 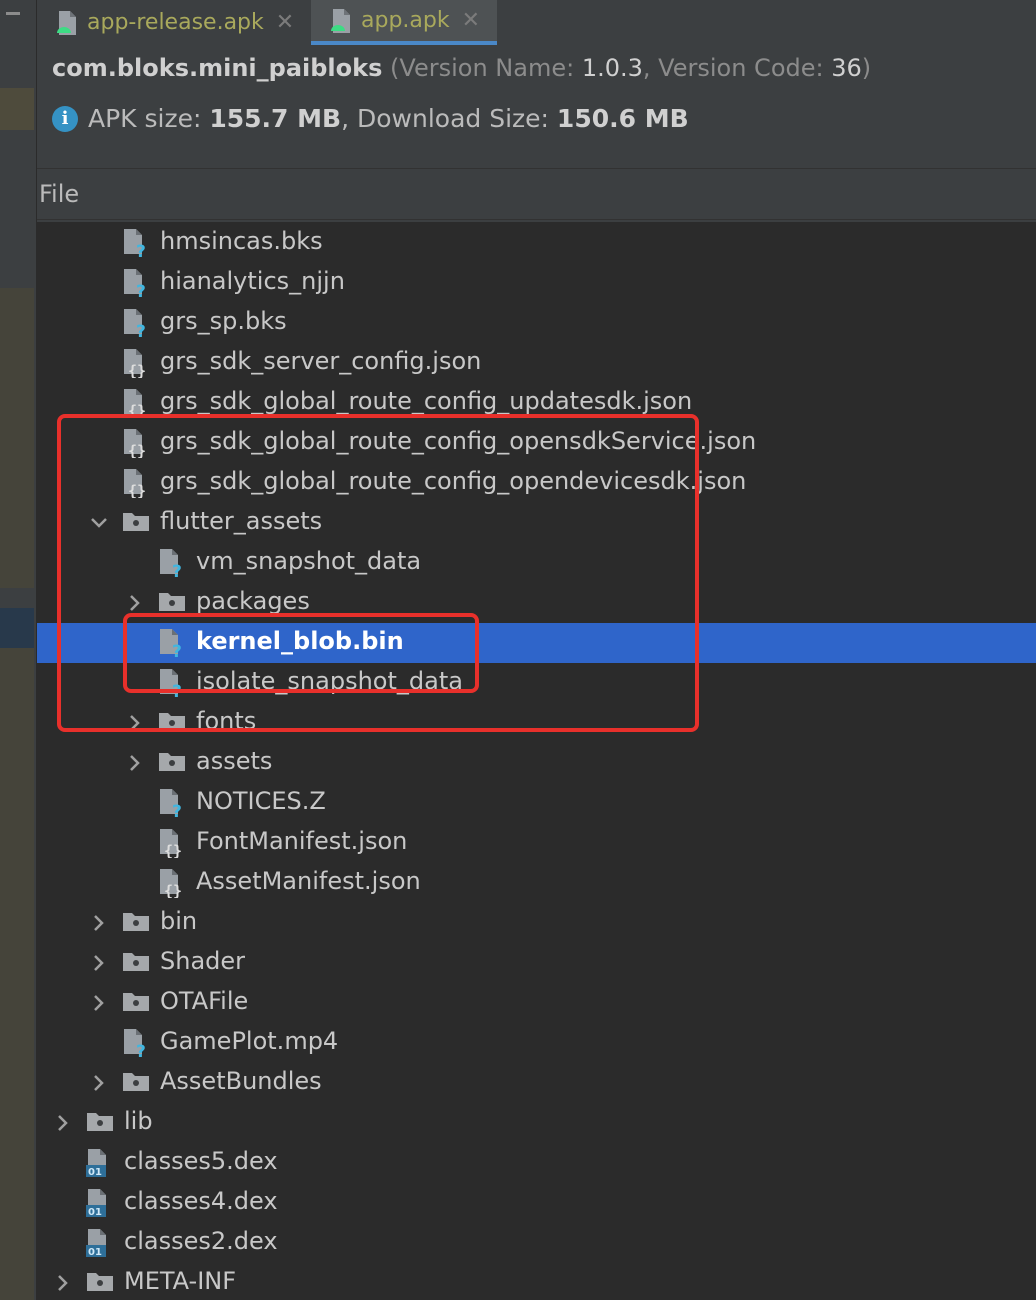 What do you see at coordinates (622, 118) in the screenshot?
I see `download-size: 150.6 MB` at bounding box center [622, 118].